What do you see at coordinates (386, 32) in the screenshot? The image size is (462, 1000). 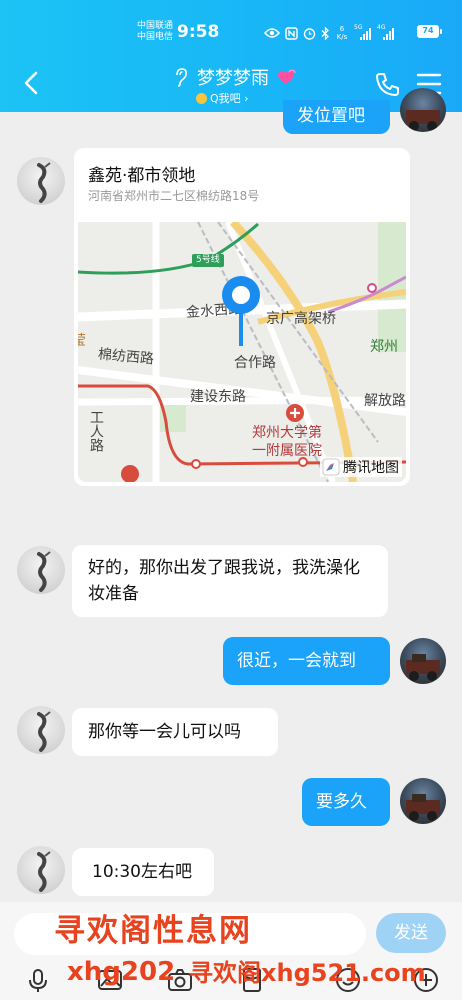 I see `signal-2-icon: 4G` at bounding box center [386, 32].